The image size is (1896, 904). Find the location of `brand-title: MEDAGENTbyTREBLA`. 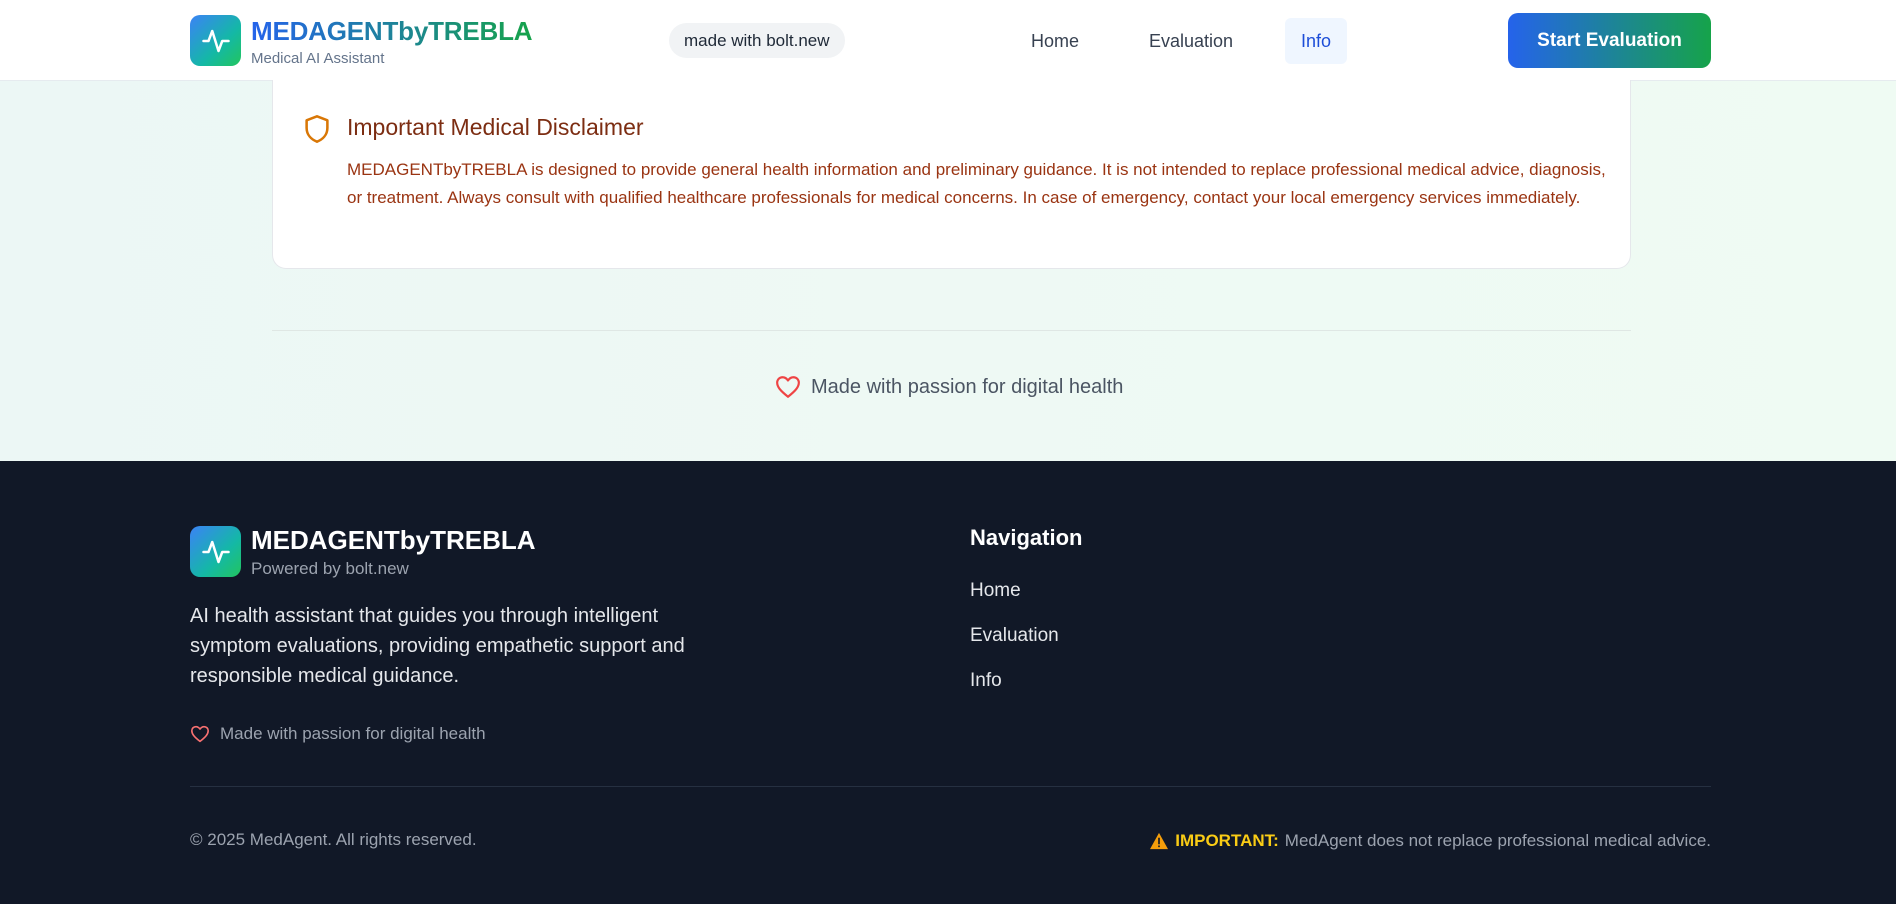

brand-title: MEDAGENTbyTREBLA is located at coordinates (392, 31).